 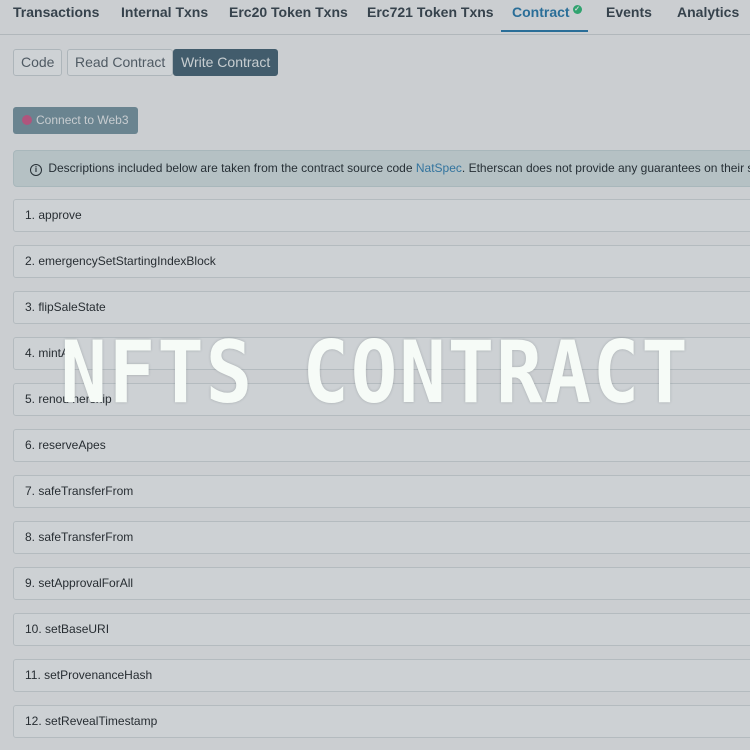 I want to click on code-button: Code, so click(x=38, y=62).